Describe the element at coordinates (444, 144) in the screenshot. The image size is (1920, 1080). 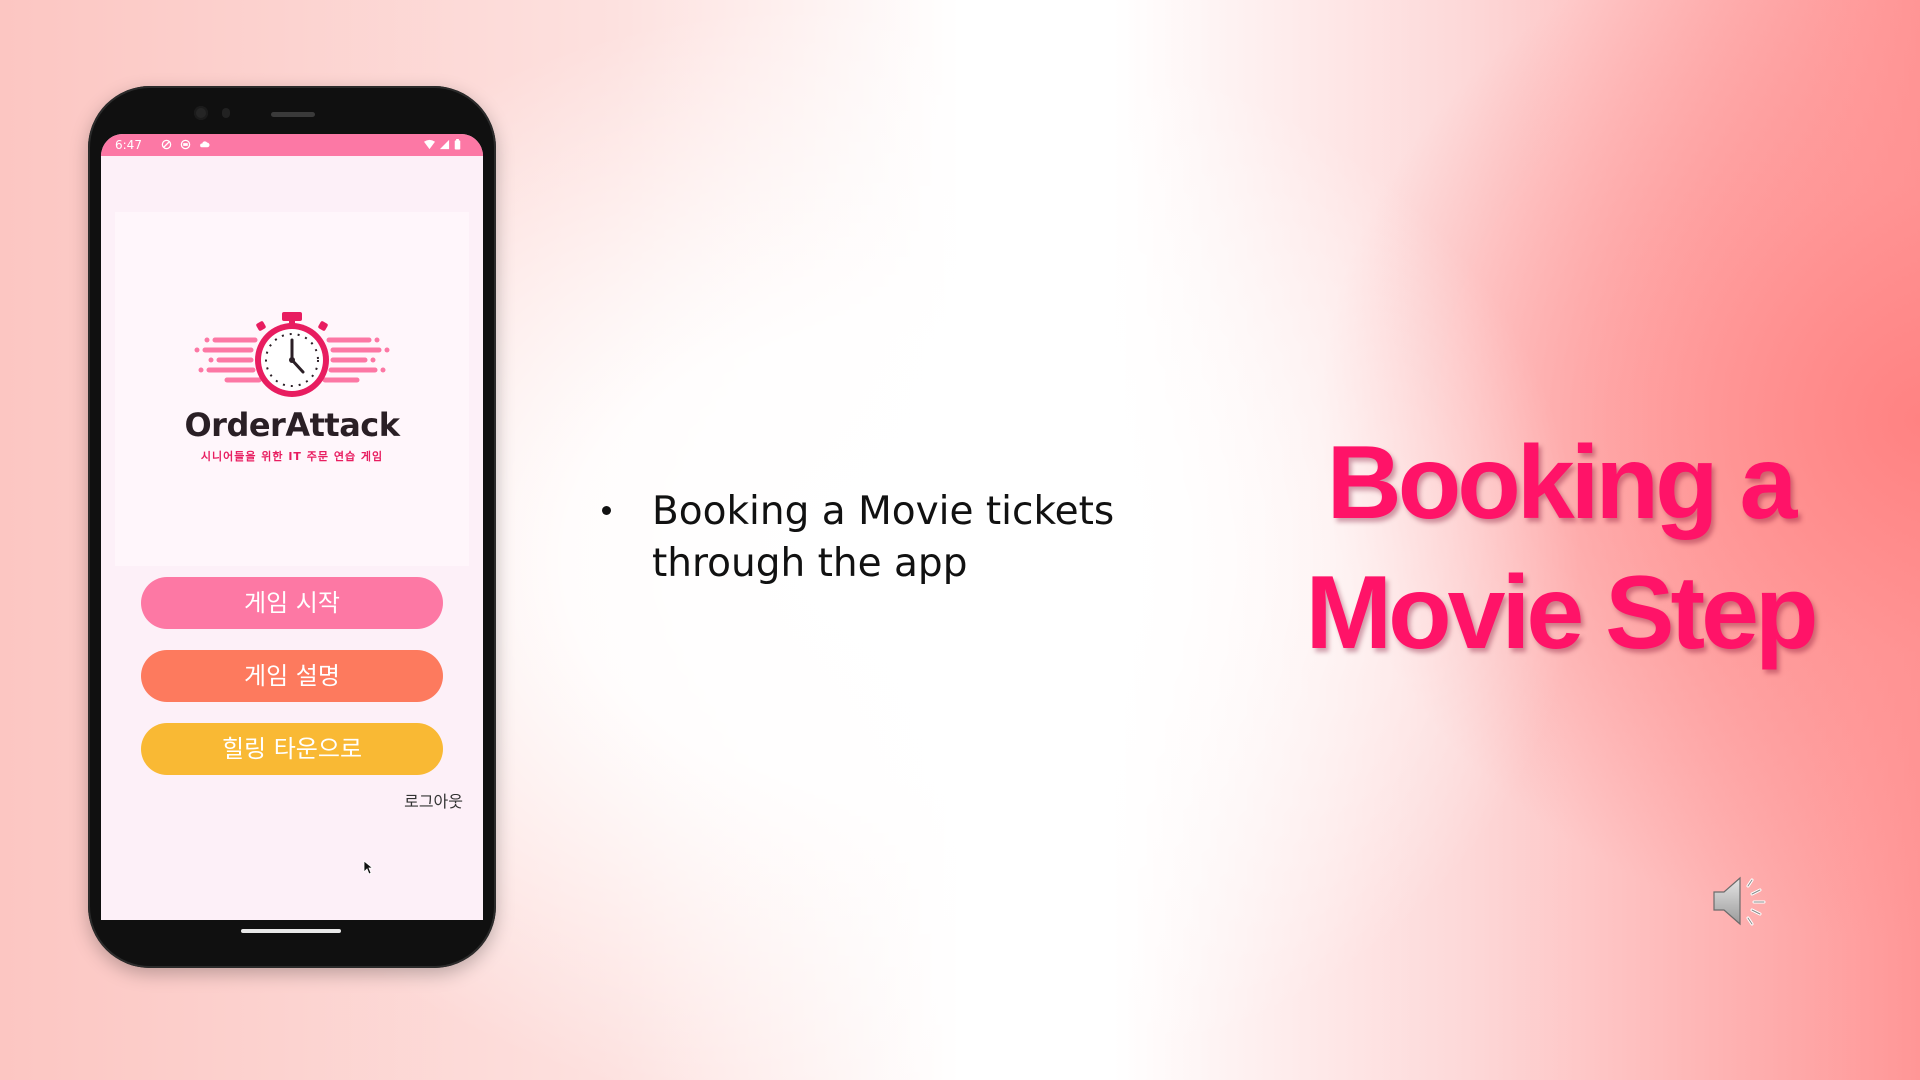
I see `signal-icon` at that location.